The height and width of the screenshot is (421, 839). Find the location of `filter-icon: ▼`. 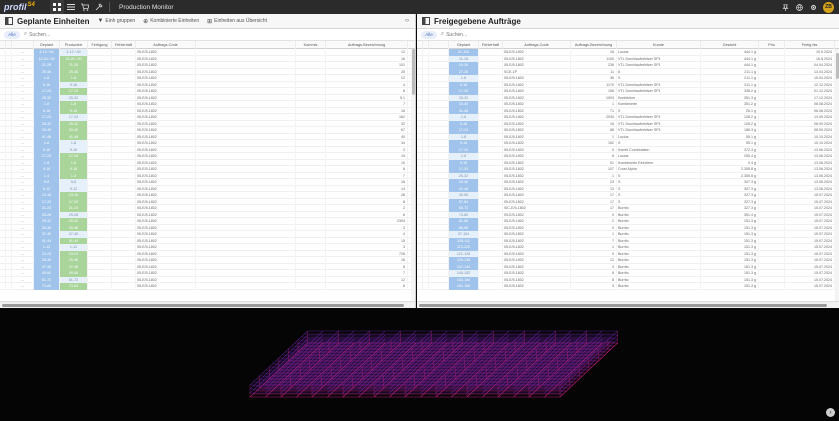

filter-icon: ▼ is located at coordinates (100, 21).